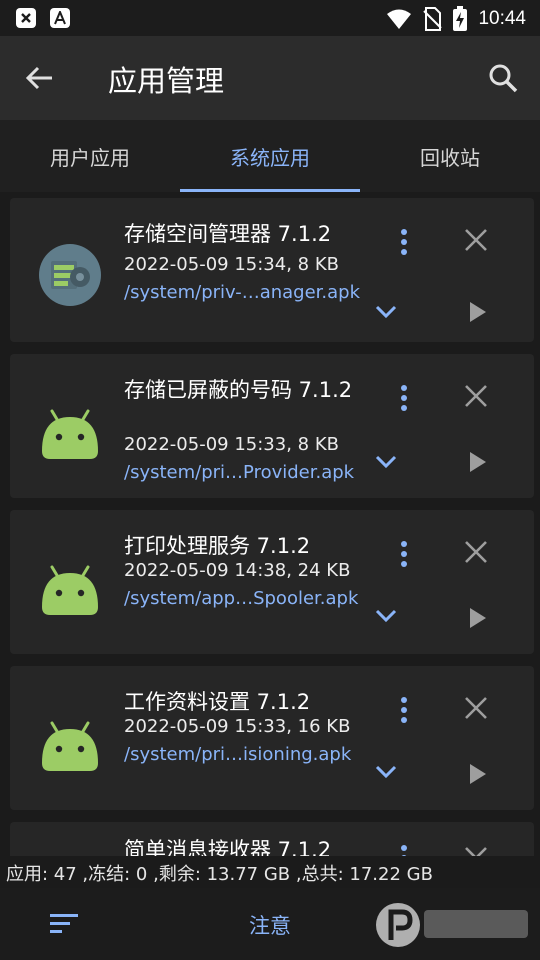  Describe the element at coordinates (228, 847) in the screenshot. I see `app-name: 简单消息接收器 7.1.2` at that location.